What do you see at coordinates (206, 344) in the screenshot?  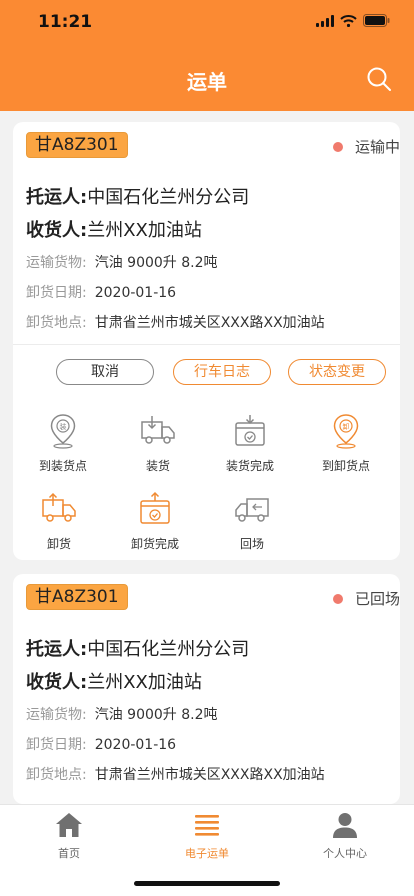 I see `divider` at bounding box center [206, 344].